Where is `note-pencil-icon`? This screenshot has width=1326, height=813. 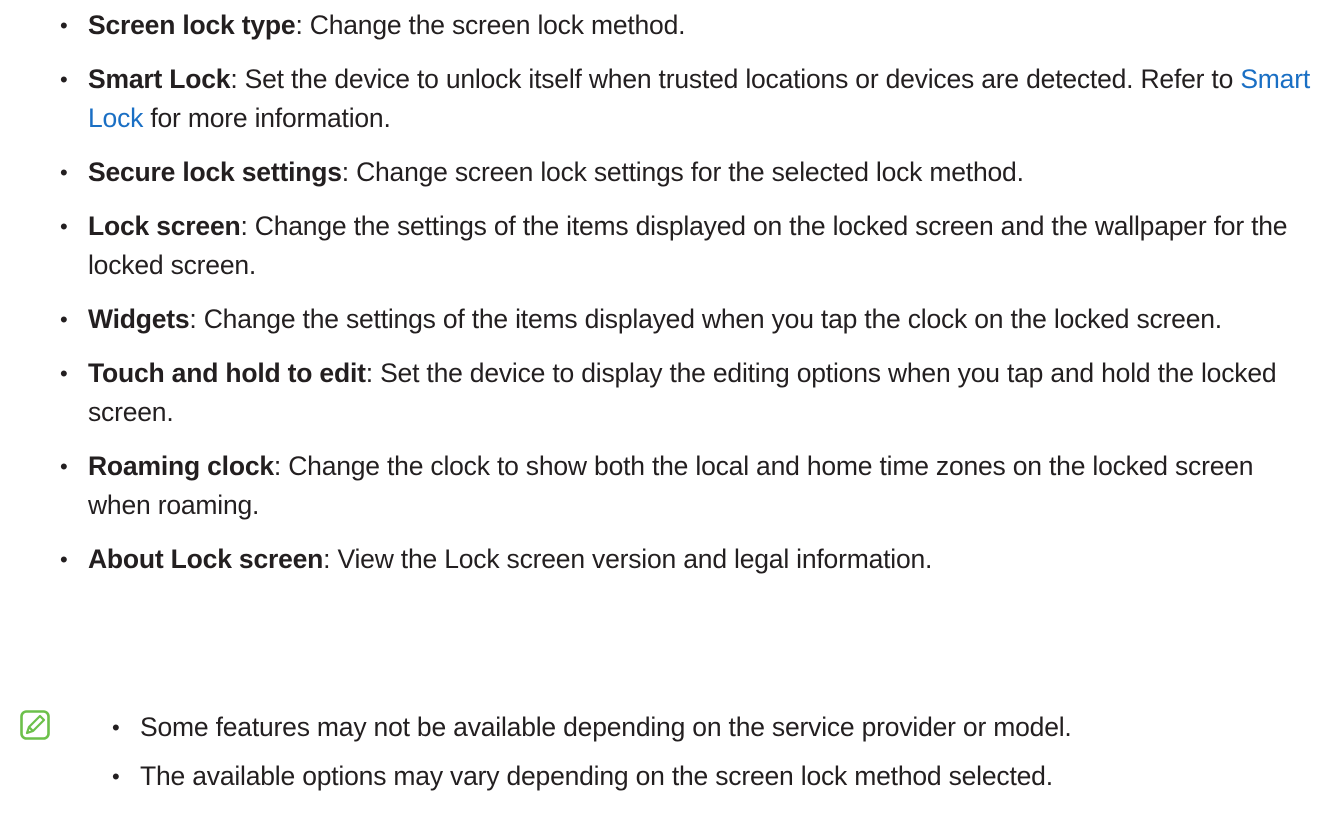
note-pencil-icon is located at coordinates (35, 725).